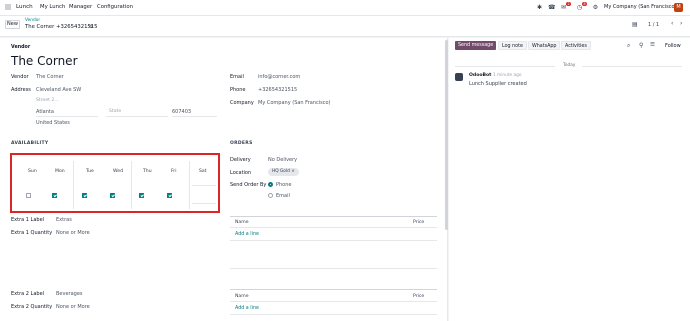  Describe the element at coordinates (281, 171) in the screenshot. I see `location-tag-label: HQ Gold` at that location.